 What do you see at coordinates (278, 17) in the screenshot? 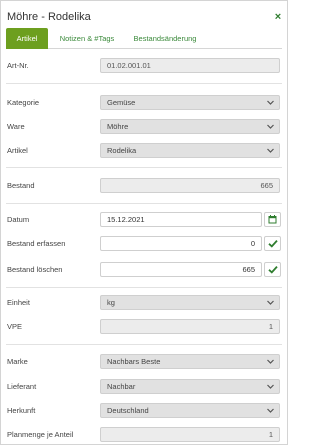
I see `close-icon: ×` at bounding box center [278, 17].